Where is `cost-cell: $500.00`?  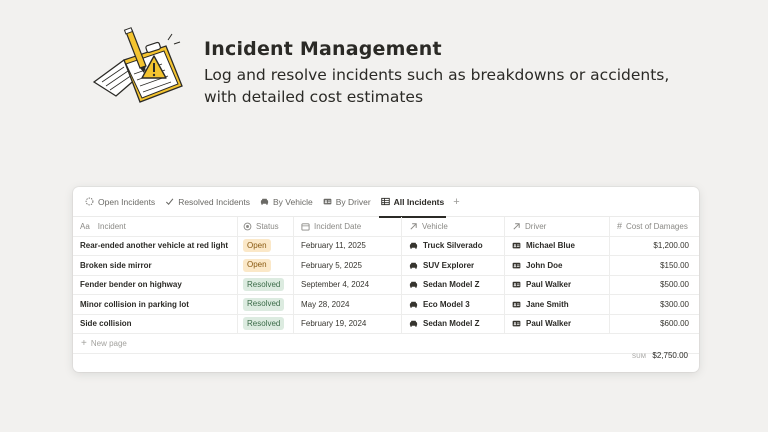 cost-cell: $500.00 is located at coordinates (653, 285).